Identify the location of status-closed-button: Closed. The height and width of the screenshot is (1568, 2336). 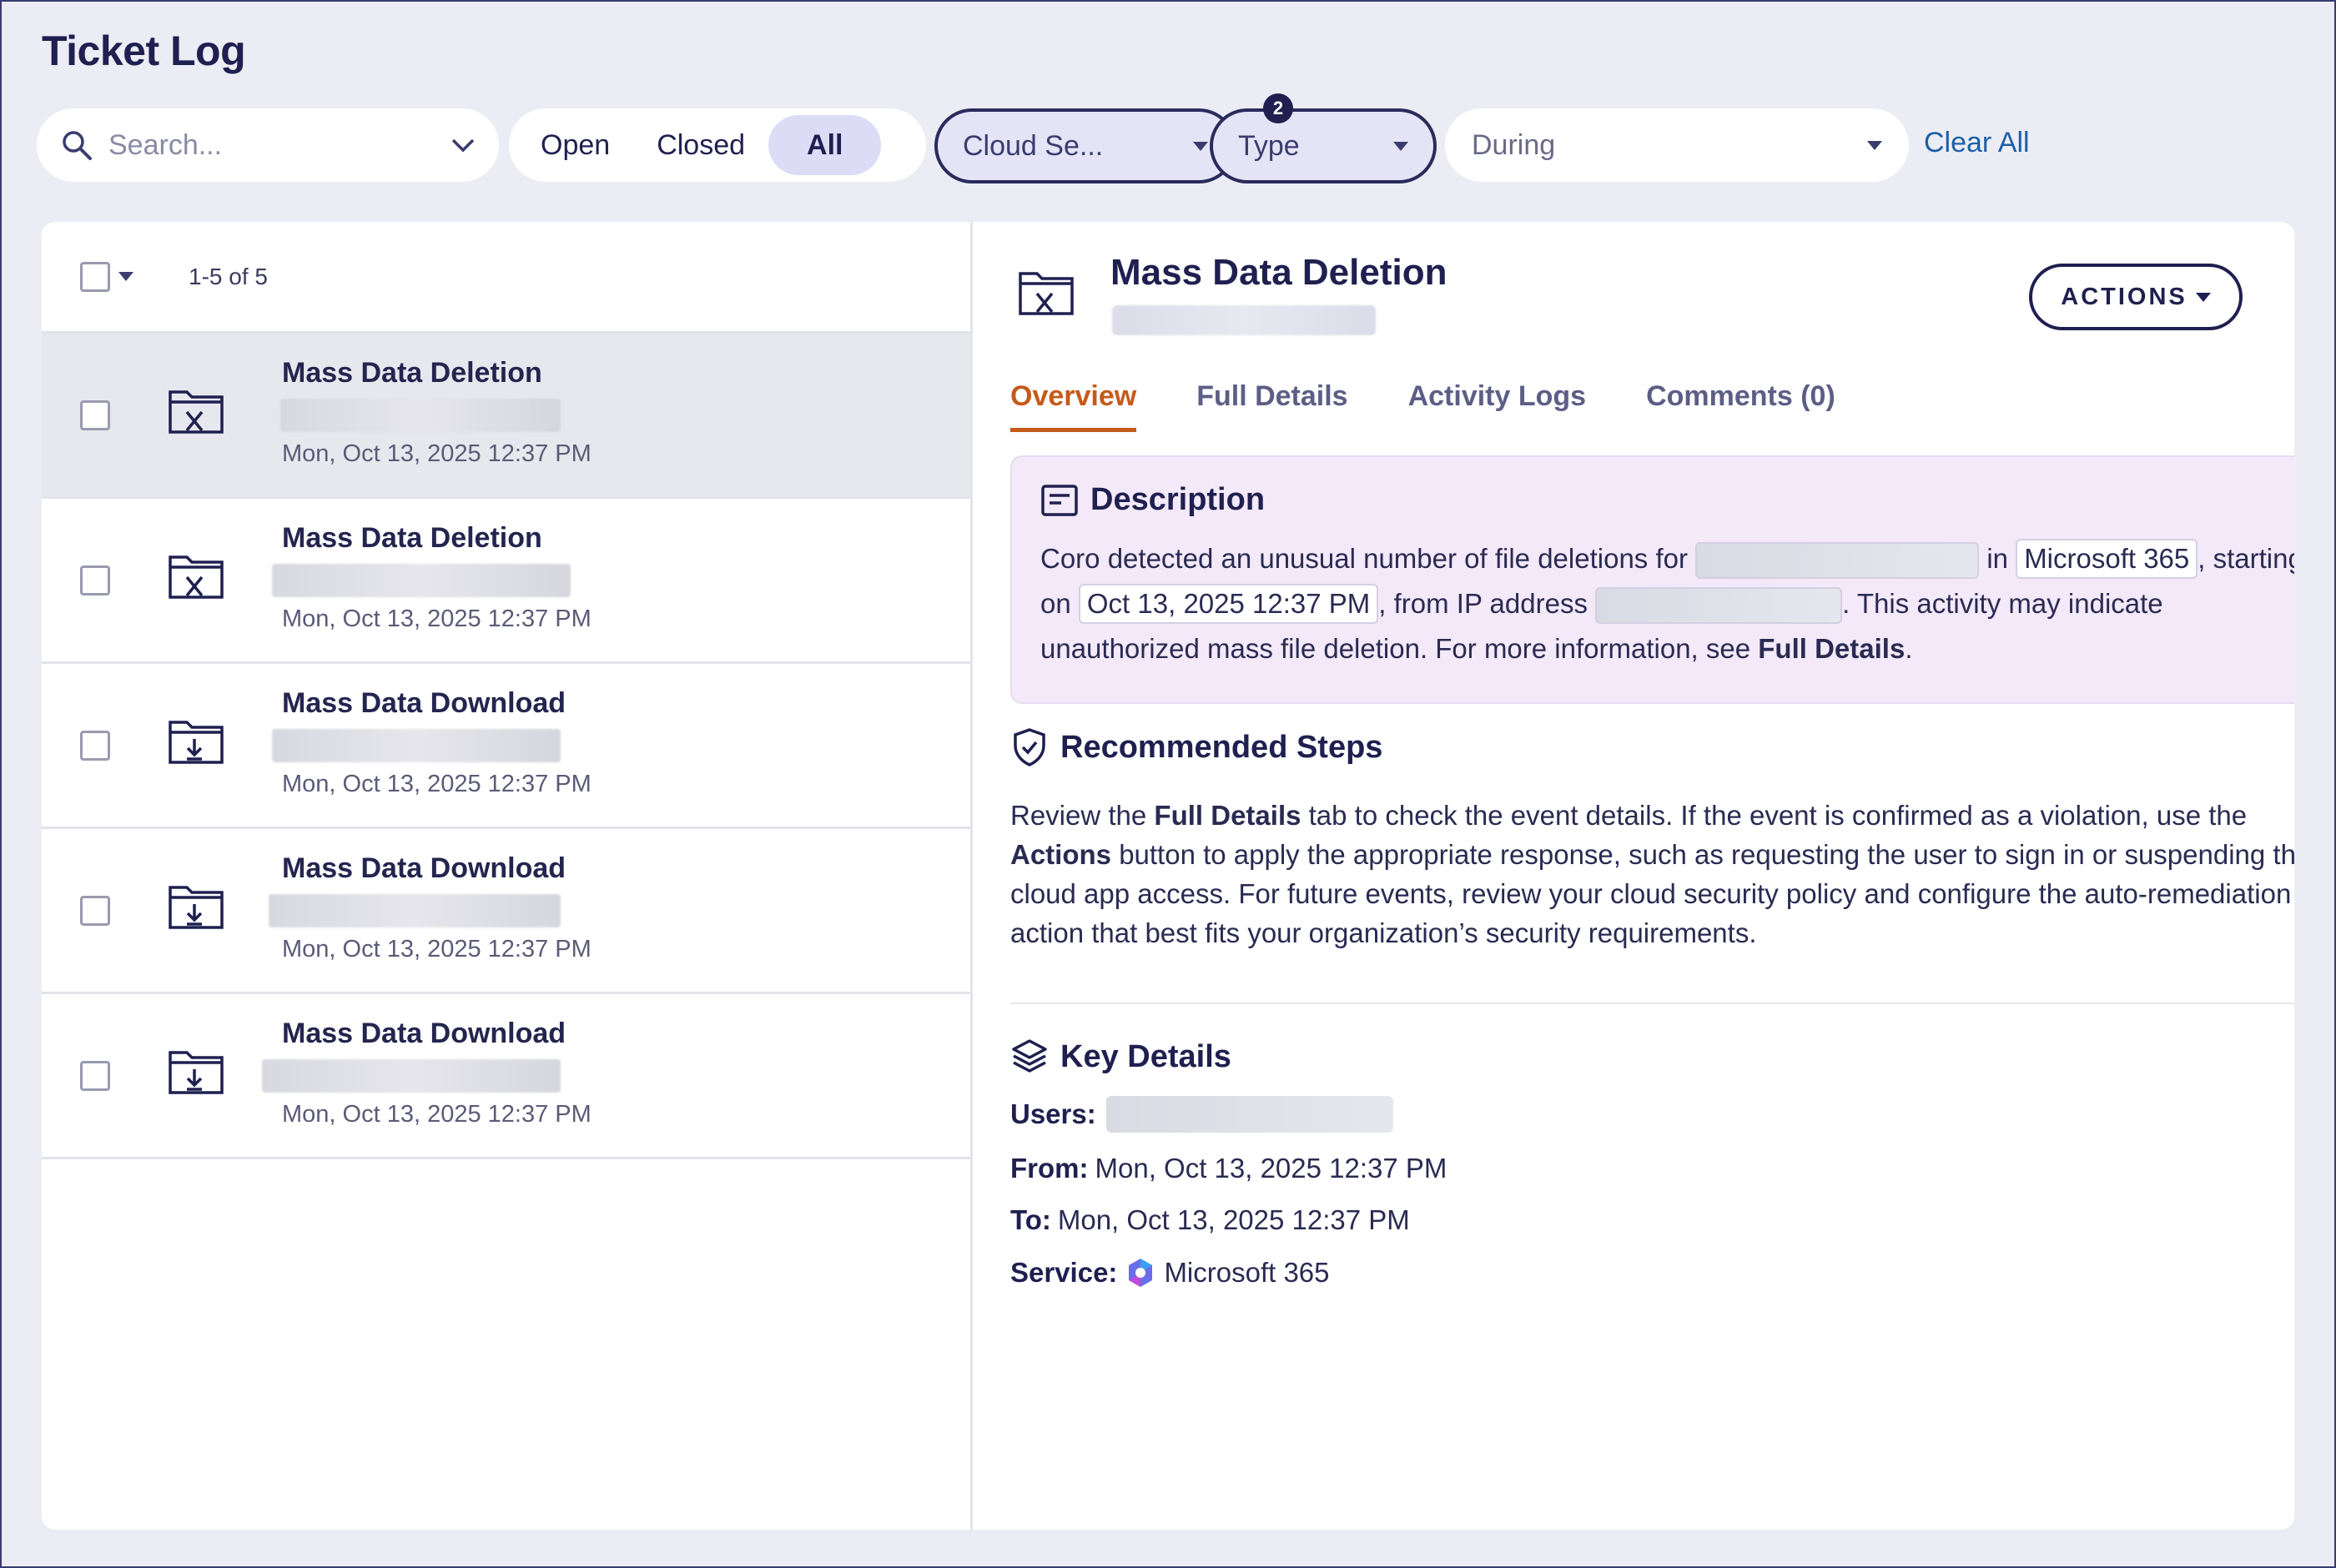
(700, 145).